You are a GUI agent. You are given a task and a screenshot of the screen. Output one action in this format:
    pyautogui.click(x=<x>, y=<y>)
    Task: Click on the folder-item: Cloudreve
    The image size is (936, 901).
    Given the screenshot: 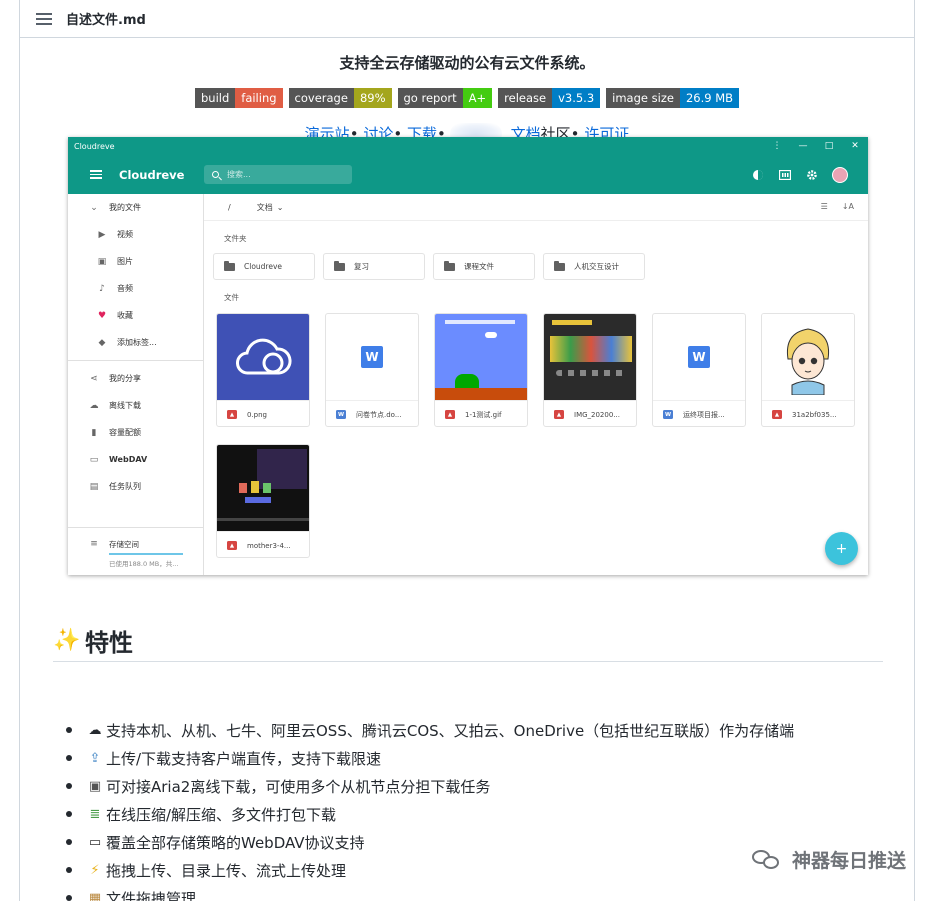 What is the action you would take?
    pyautogui.click(x=264, y=266)
    